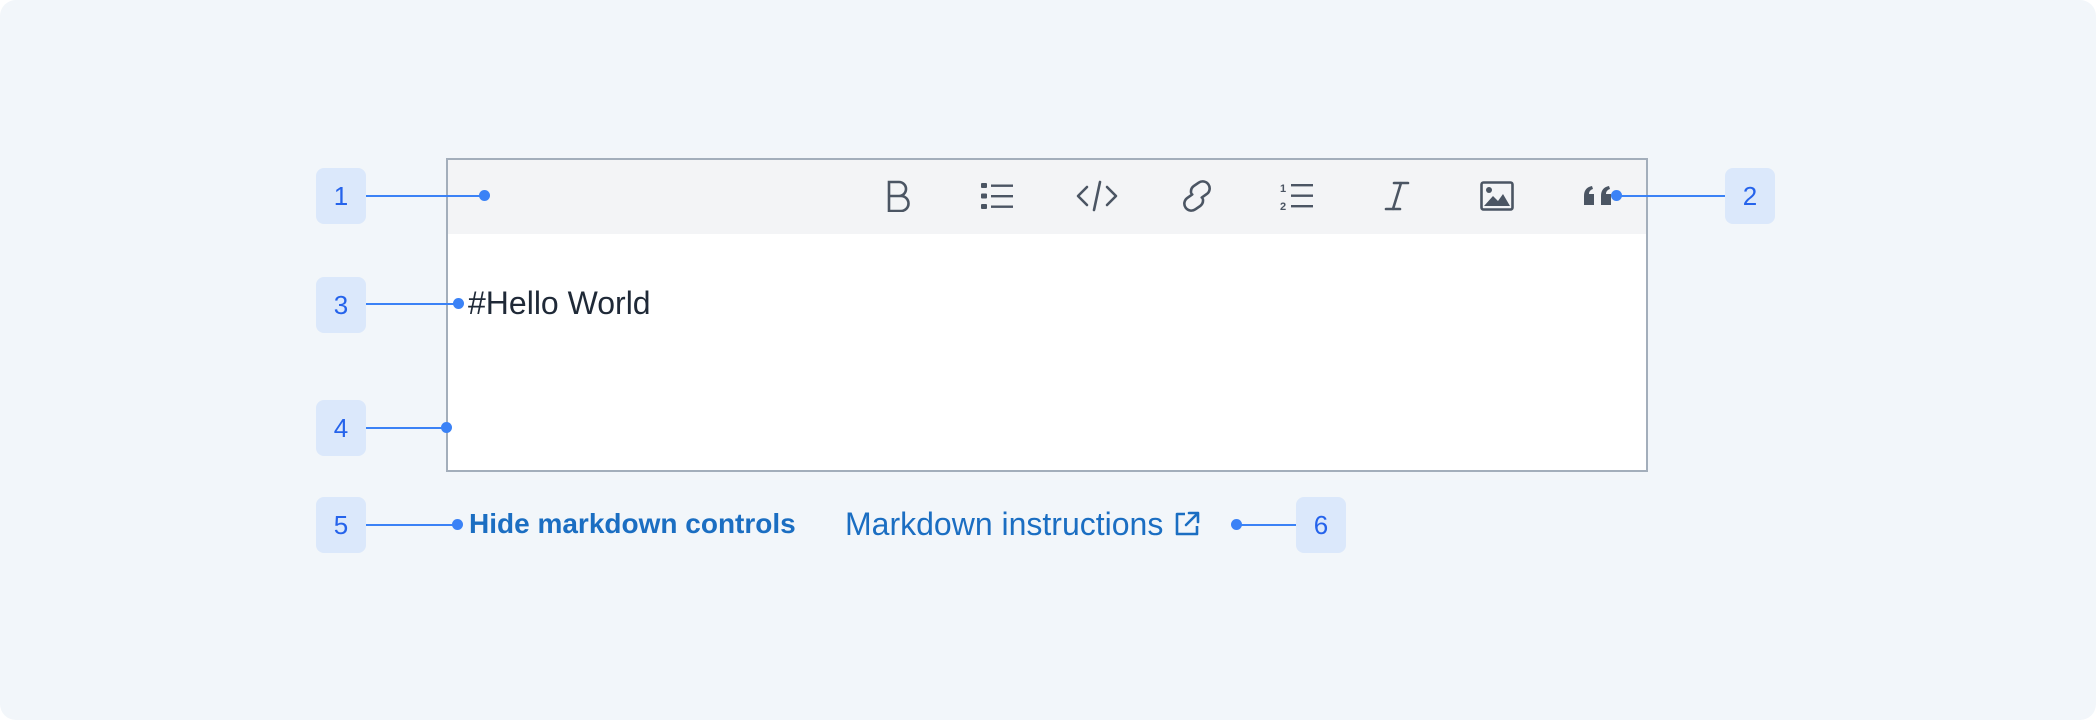  Describe the element at coordinates (341, 428) in the screenshot. I see `callout-badge-4: 4` at that location.